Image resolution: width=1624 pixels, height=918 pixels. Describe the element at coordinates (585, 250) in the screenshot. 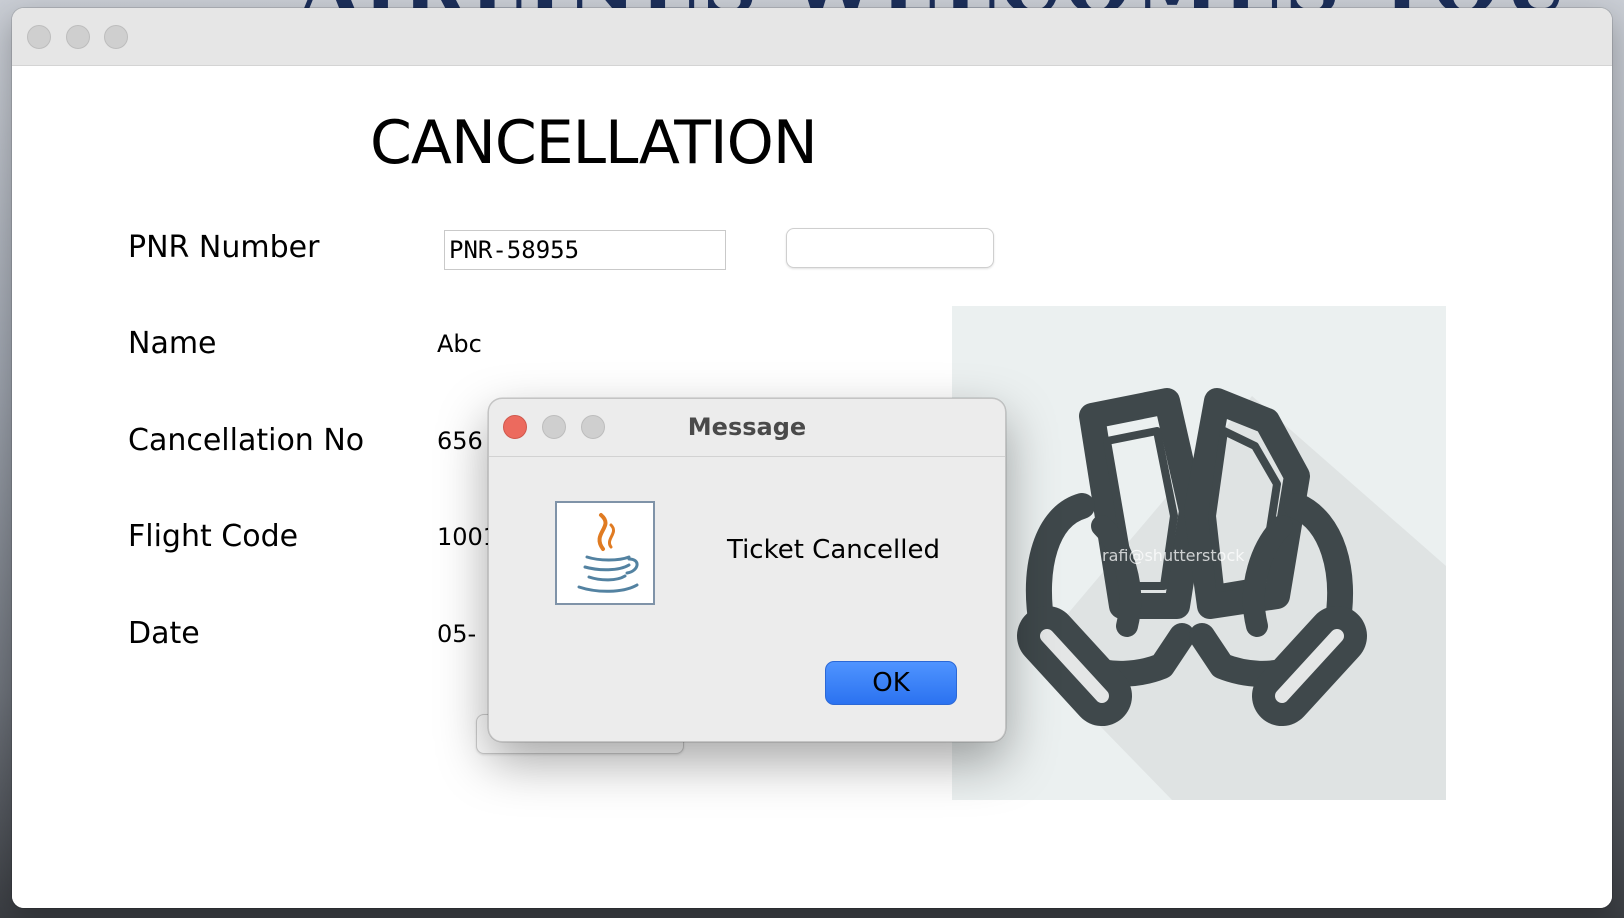

I see `pnr-input` at that location.